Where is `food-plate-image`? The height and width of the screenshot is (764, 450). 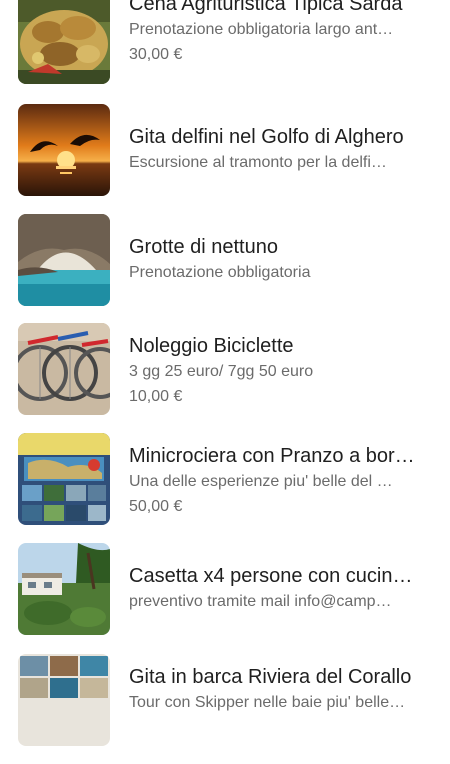
food-plate-image is located at coordinates (64, 42).